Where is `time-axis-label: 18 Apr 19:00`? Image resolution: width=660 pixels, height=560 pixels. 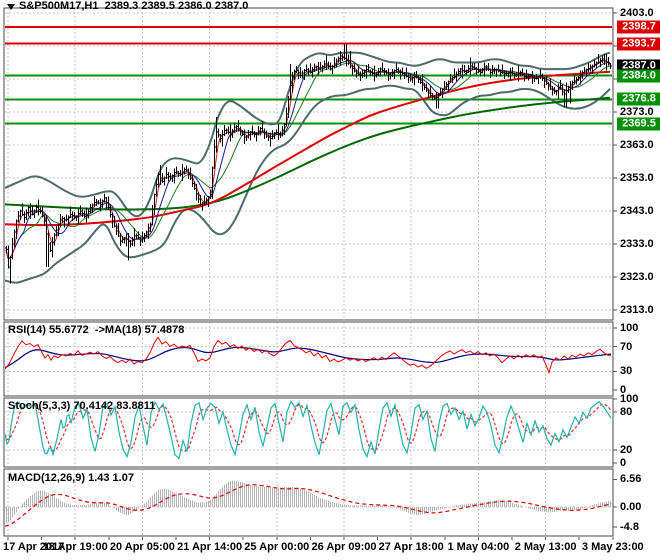 time-axis-label: 18 Apr 19:00 is located at coordinates (75, 547).